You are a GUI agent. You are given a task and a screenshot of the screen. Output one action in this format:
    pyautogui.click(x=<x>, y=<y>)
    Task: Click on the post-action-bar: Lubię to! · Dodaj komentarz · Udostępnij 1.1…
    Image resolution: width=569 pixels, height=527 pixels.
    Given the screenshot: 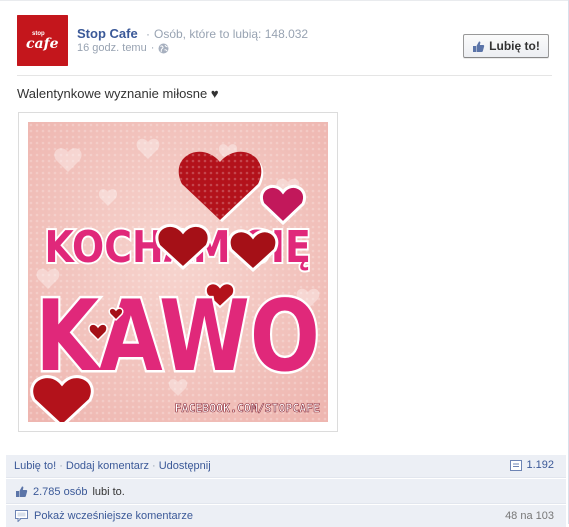 What is the action you would take?
    pyautogui.click(x=286, y=466)
    